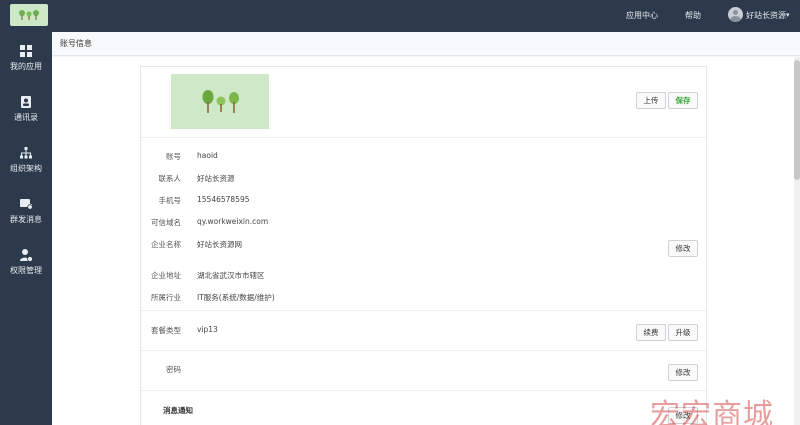 This screenshot has width=800, height=425. What do you see at coordinates (173, 156) in the screenshot?
I see `account-label: 账号` at bounding box center [173, 156].